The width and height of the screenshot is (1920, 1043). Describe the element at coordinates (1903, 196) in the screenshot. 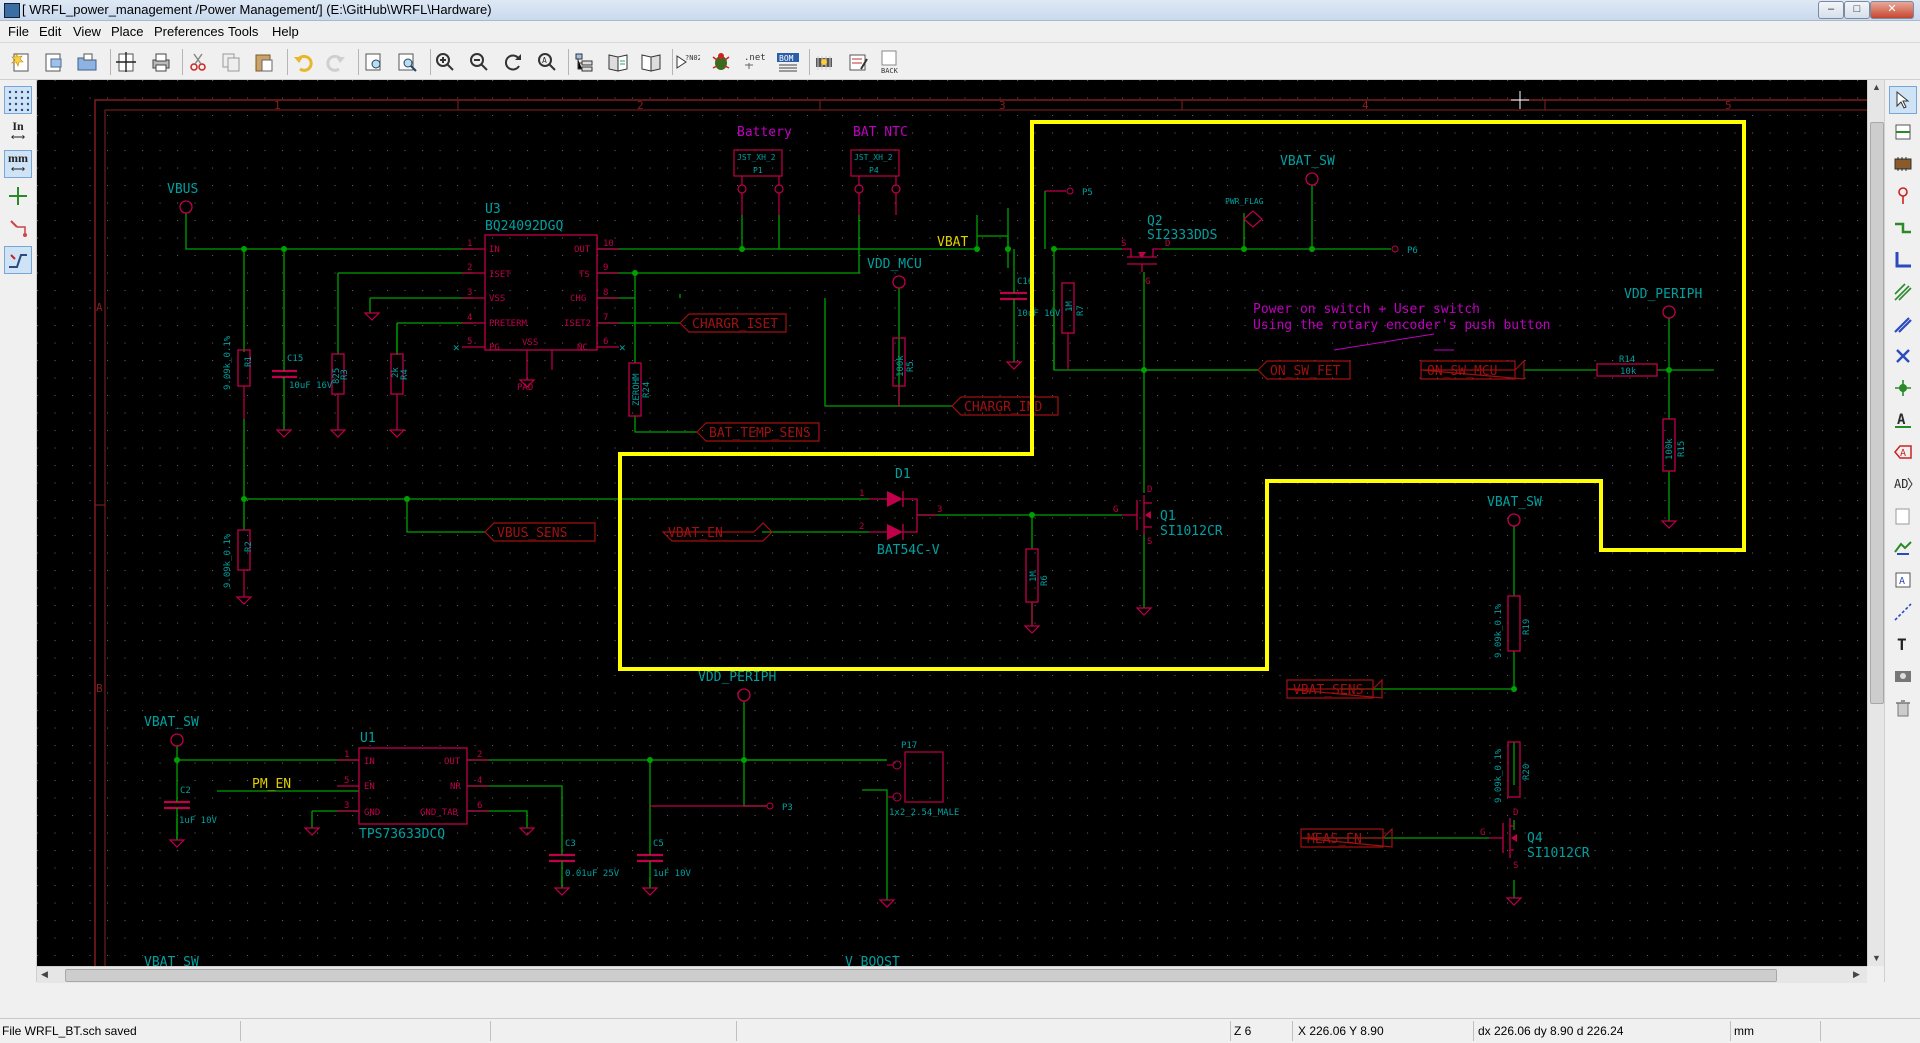

I see `add-power-icon` at that location.